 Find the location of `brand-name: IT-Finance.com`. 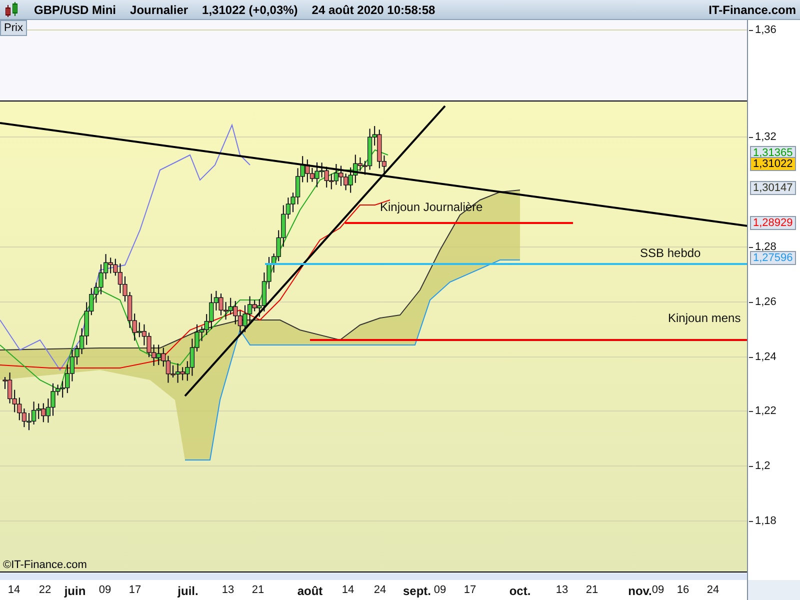

brand-name: IT-Finance.com is located at coordinates (752, 9).